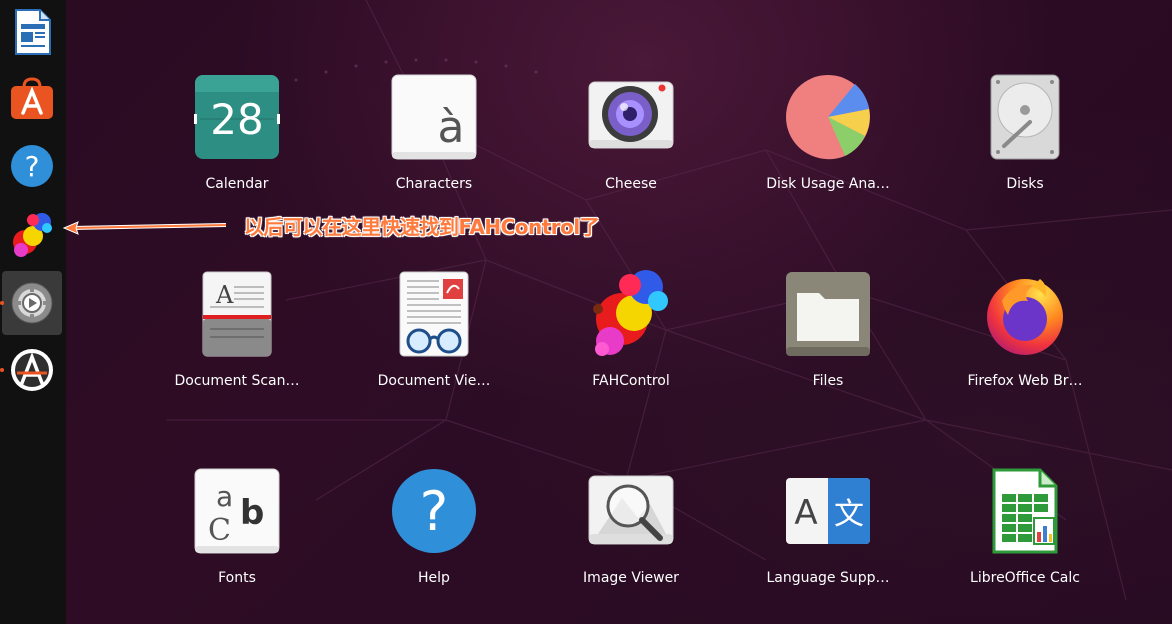 This screenshot has width=1172, height=624. I want to click on software-updater-icon, so click(32, 370).